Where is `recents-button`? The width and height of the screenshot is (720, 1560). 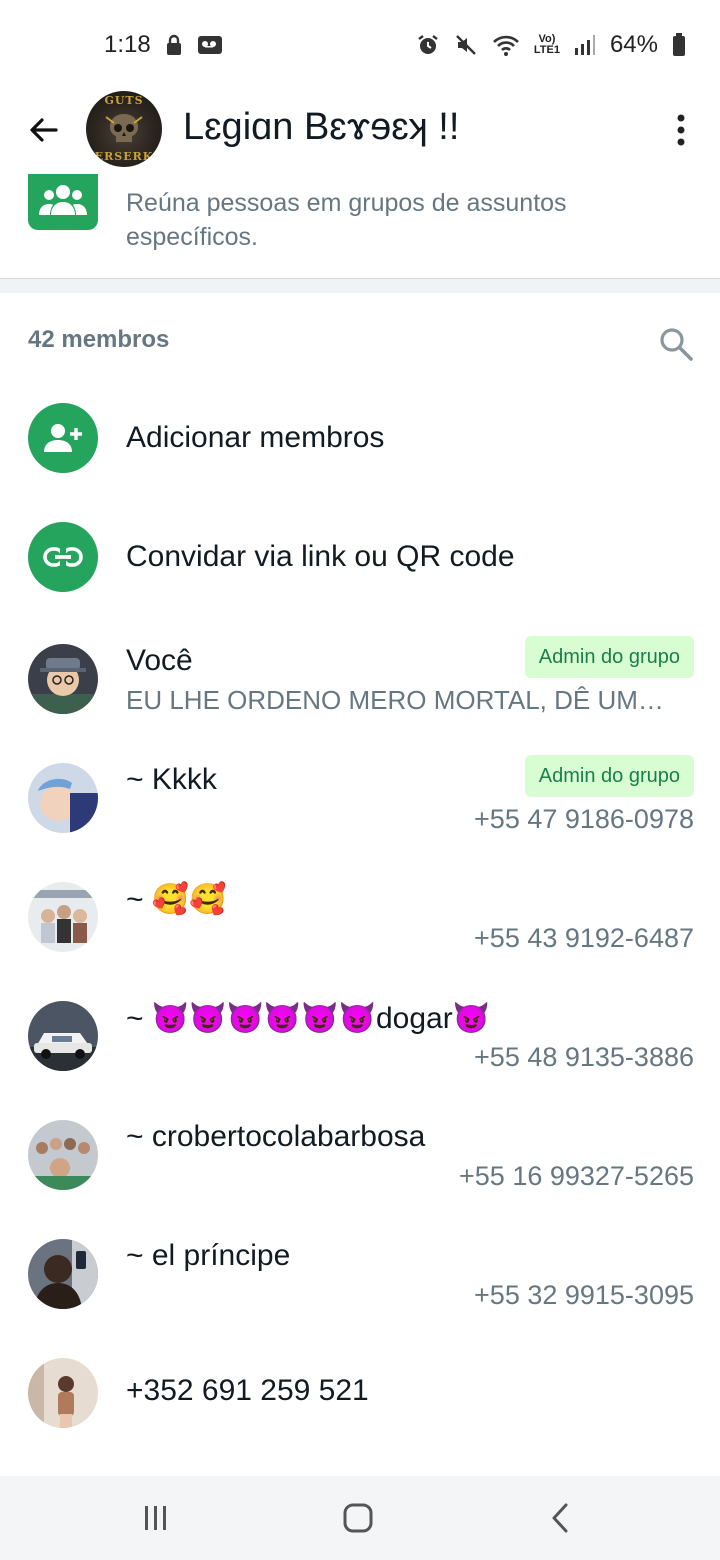 recents-button is located at coordinates (156, 1518).